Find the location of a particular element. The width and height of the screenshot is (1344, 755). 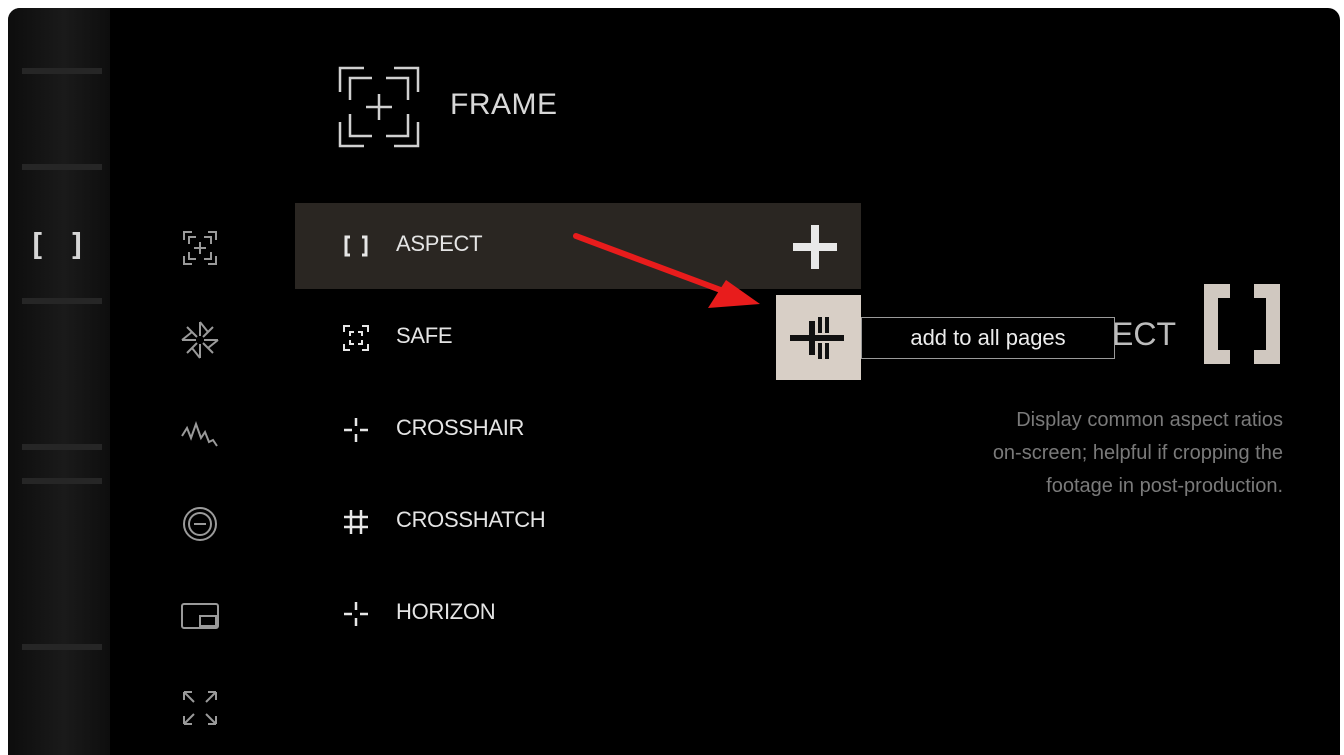

horizon-icon is located at coordinates (356, 614).